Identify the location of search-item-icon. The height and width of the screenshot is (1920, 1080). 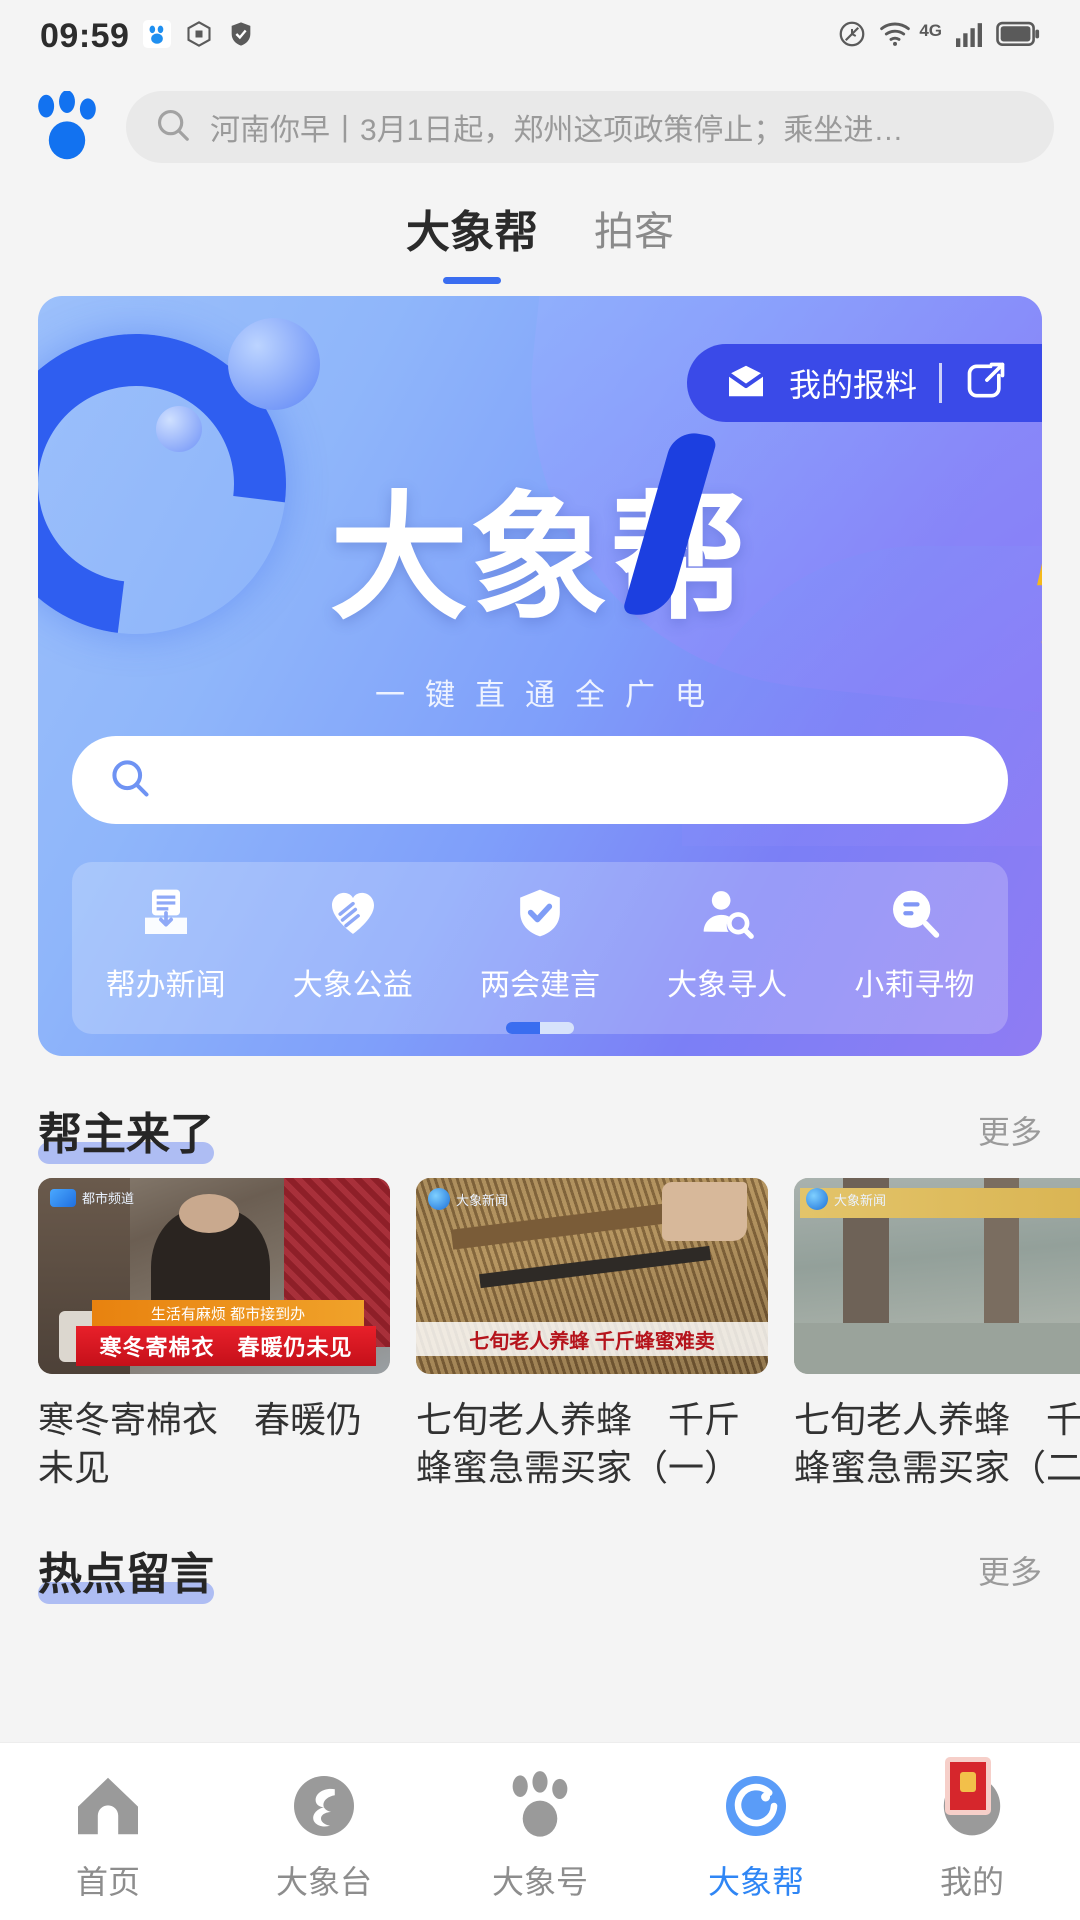
(914, 913).